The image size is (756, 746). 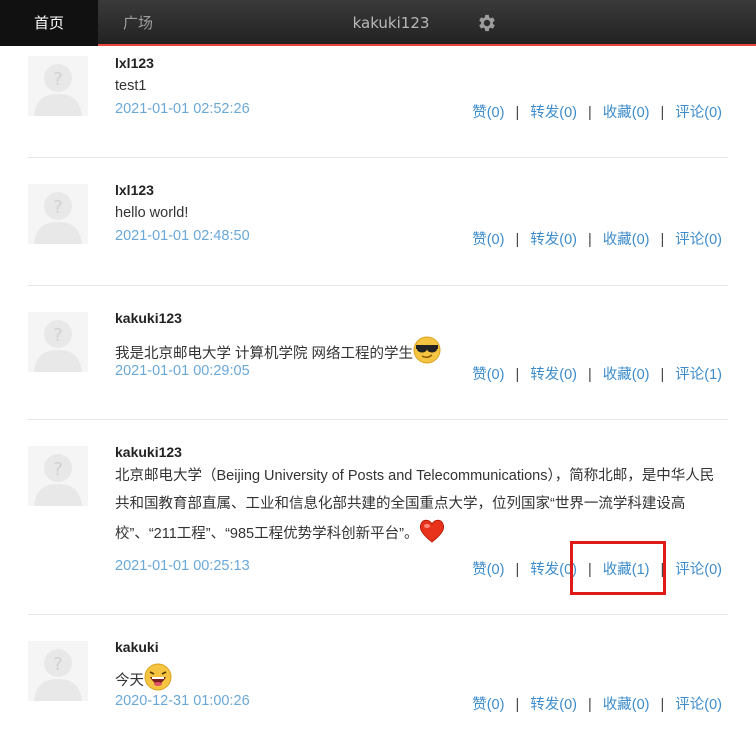 What do you see at coordinates (138, 23) in the screenshot?
I see `nav-square-tab: 广场` at bounding box center [138, 23].